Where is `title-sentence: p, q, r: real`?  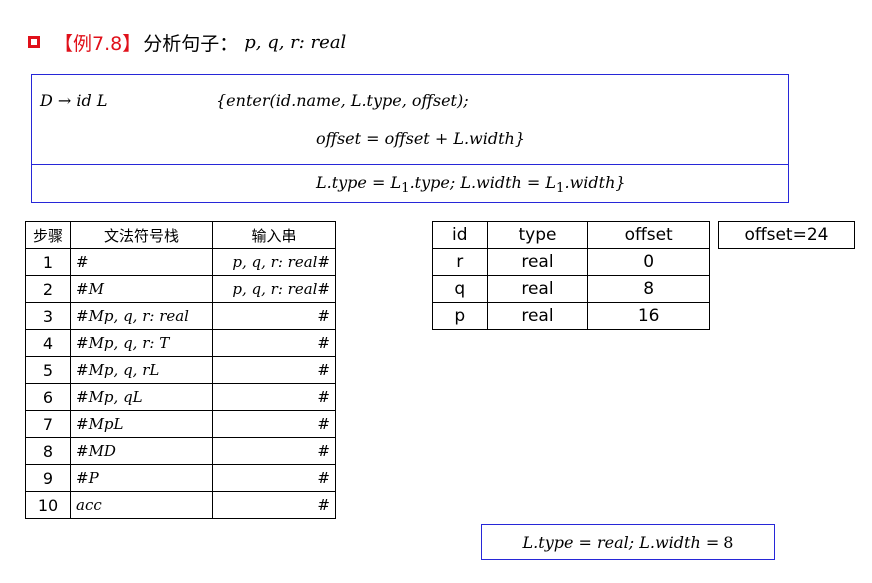
title-sentence: p, q, r: real is located at coordinates (295, 42).